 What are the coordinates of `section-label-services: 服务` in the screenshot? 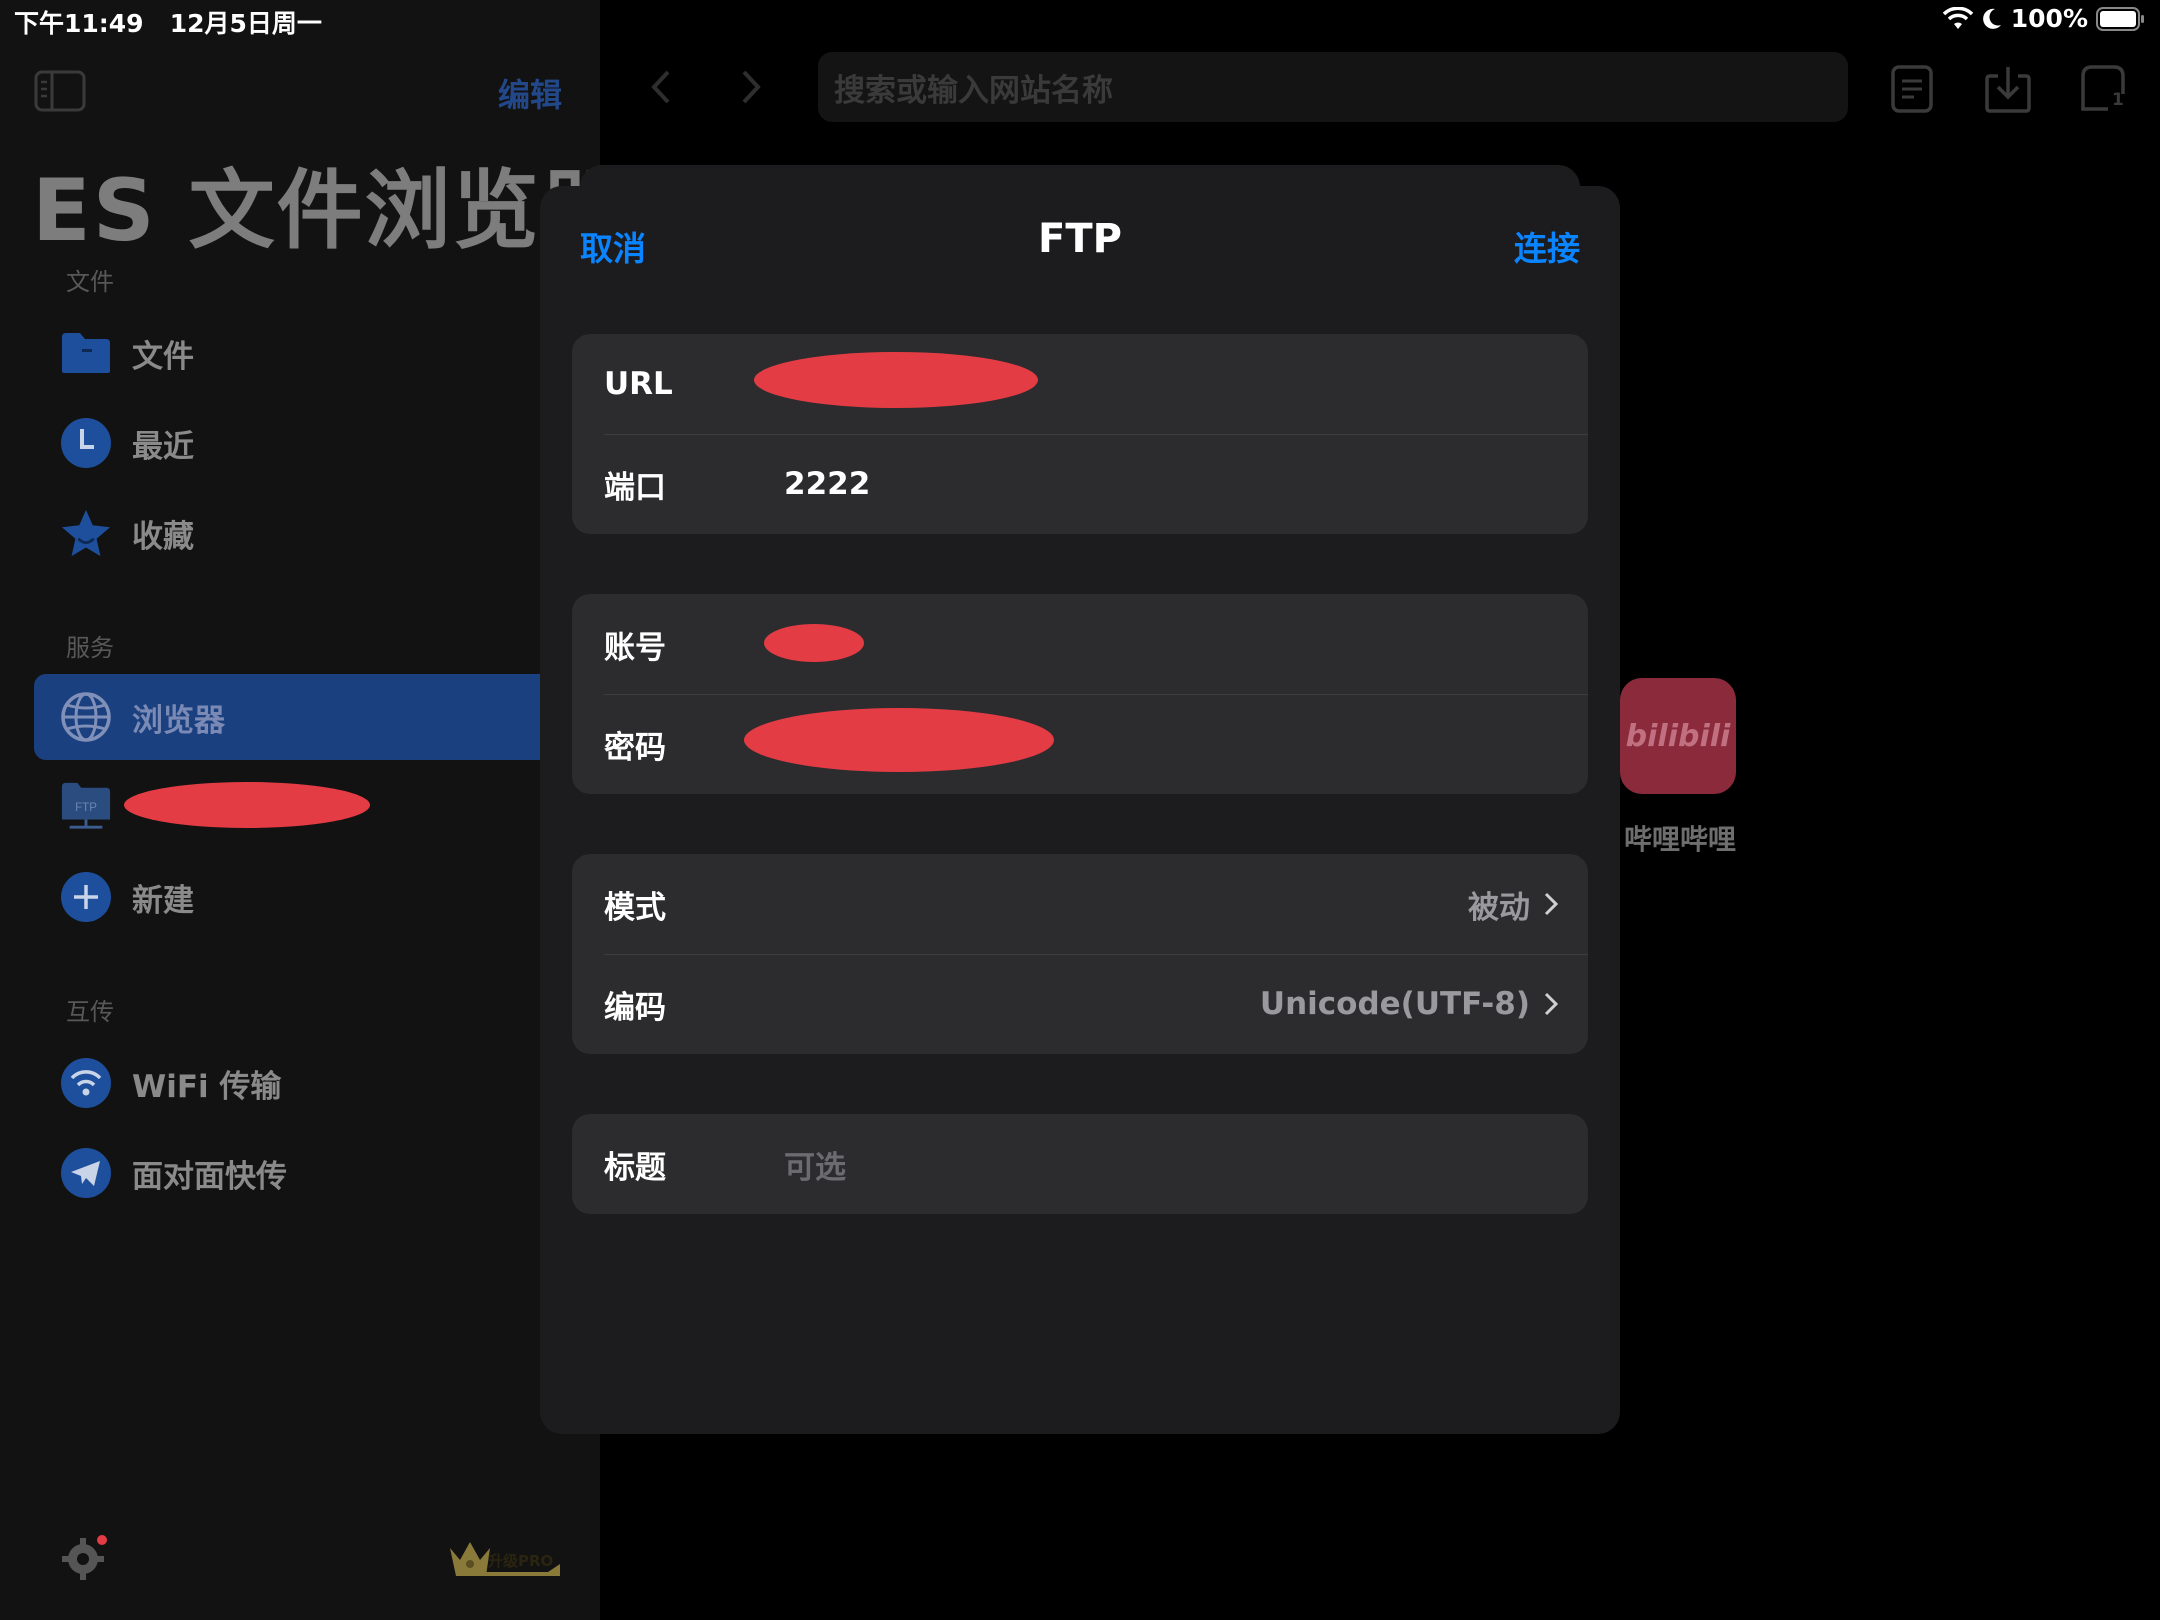 It's located at (90, 648).